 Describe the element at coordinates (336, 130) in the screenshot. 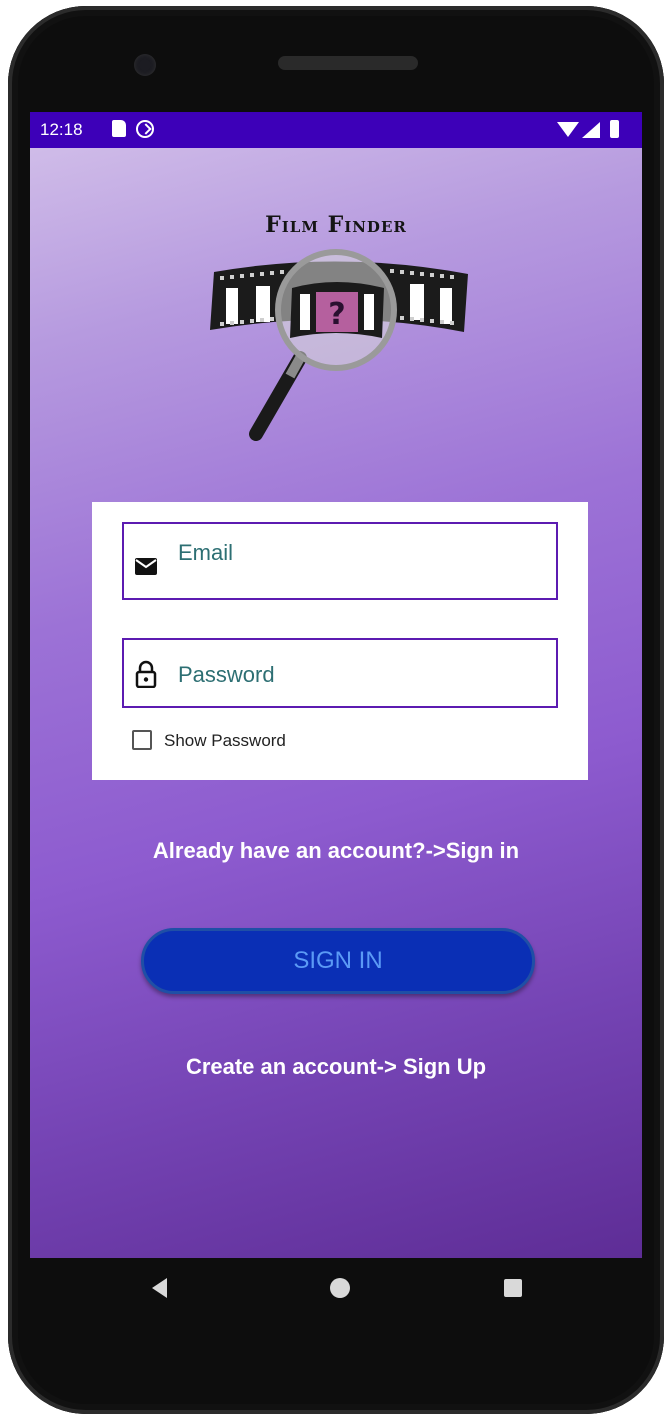

I see `status-bar: 12:18` at that location.